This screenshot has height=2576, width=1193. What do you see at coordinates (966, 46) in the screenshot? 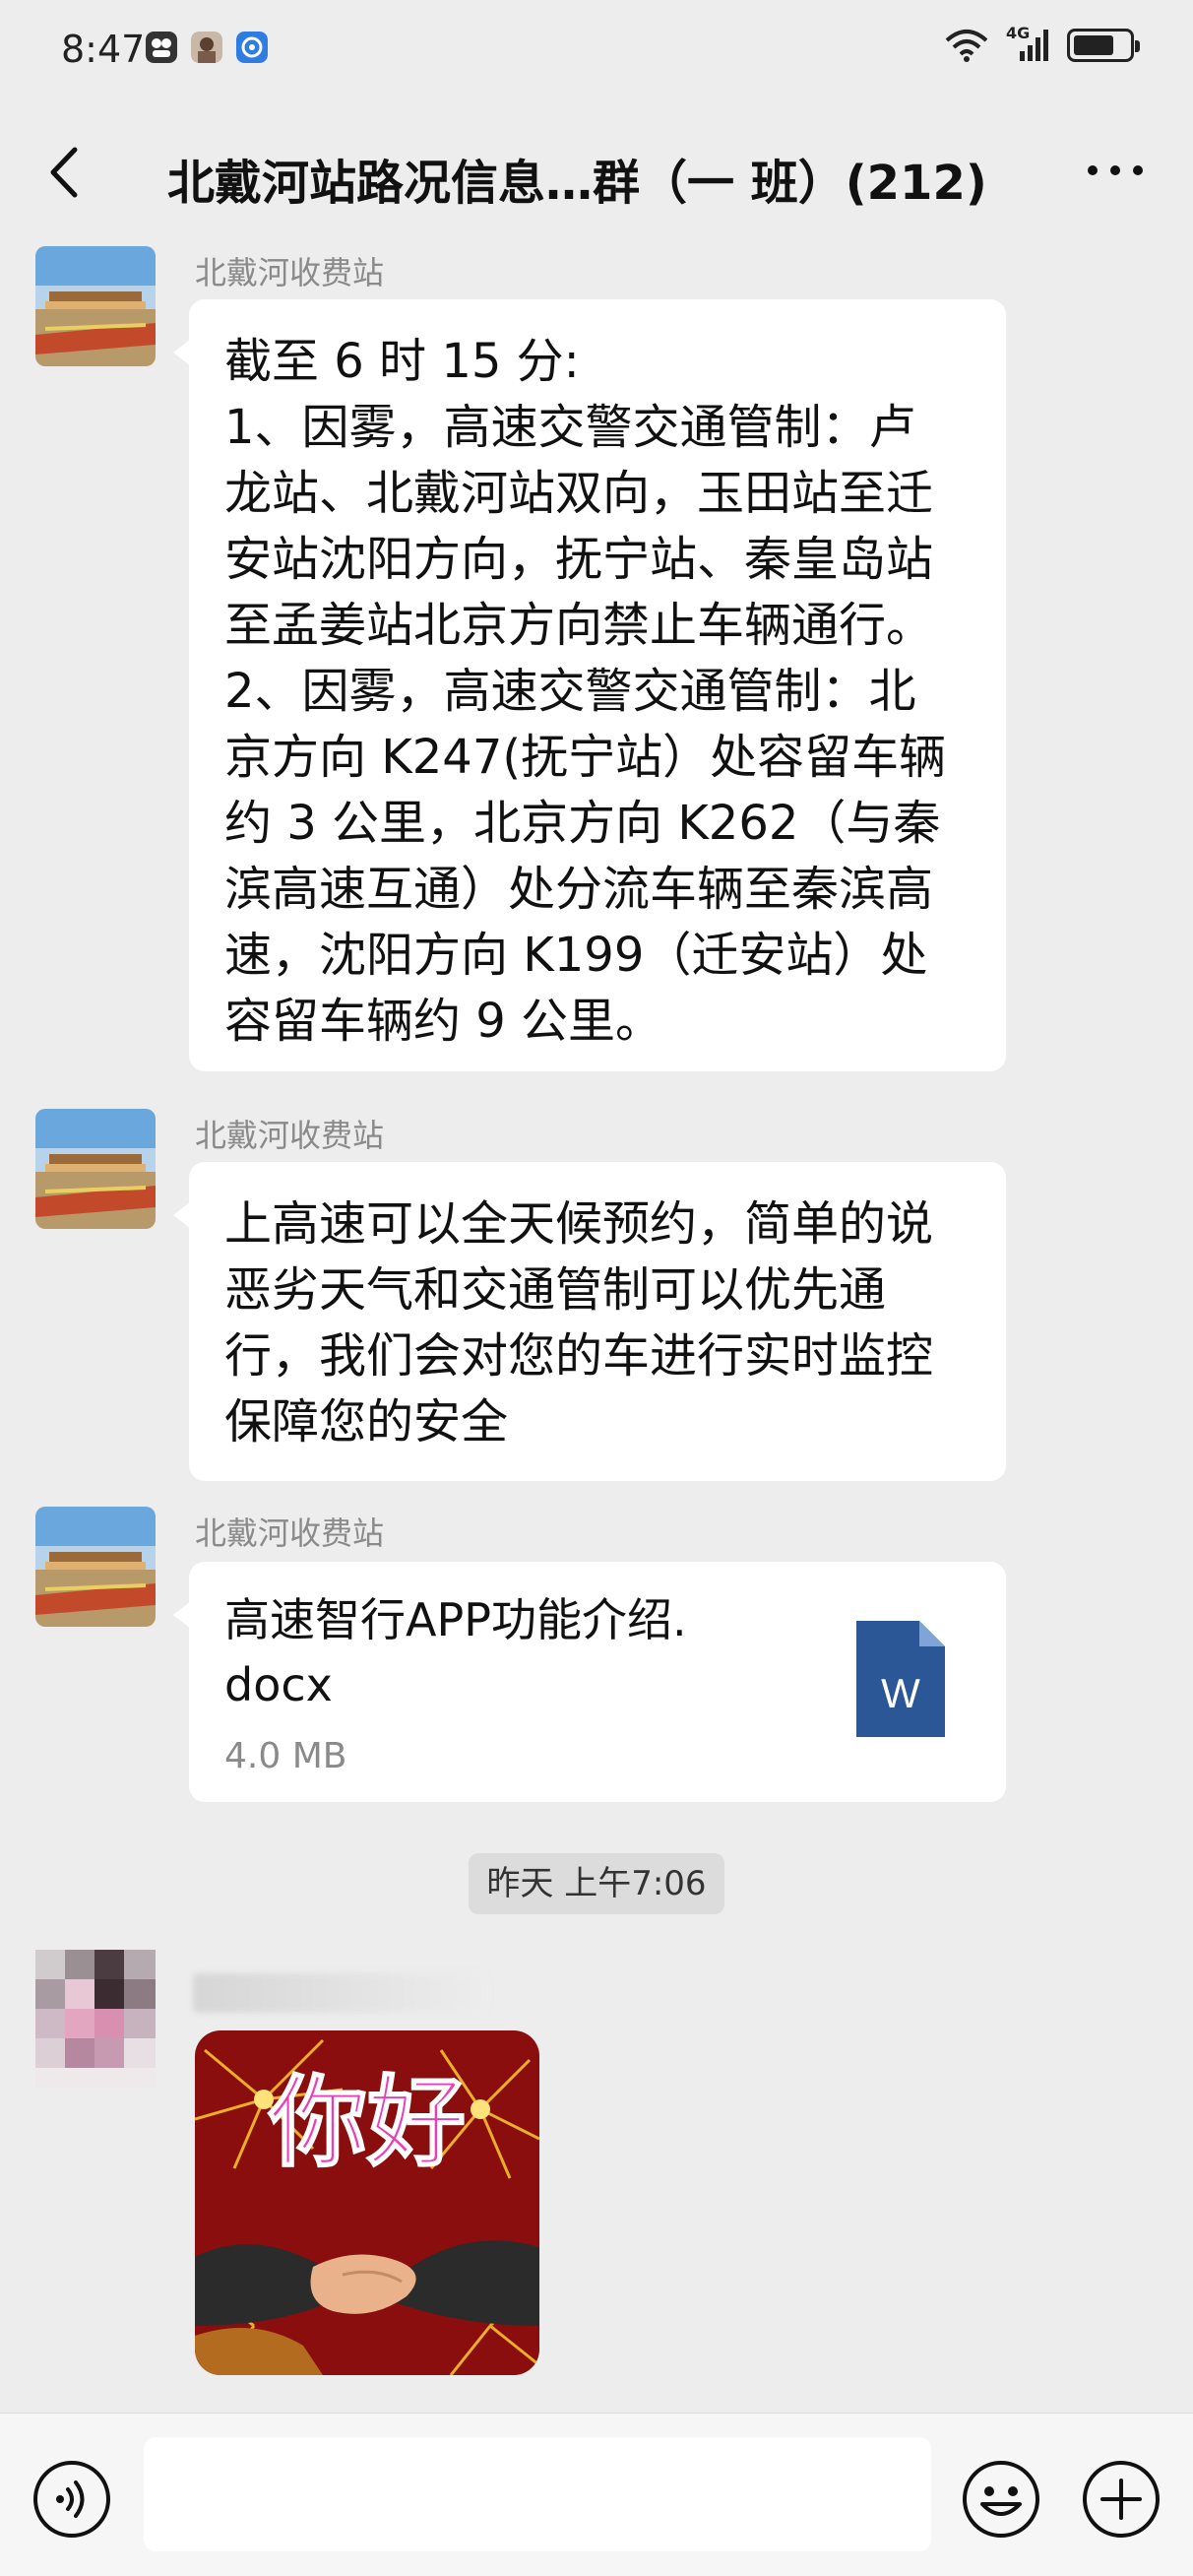
I see `wifi-icon` at bounding box center [966, 46].